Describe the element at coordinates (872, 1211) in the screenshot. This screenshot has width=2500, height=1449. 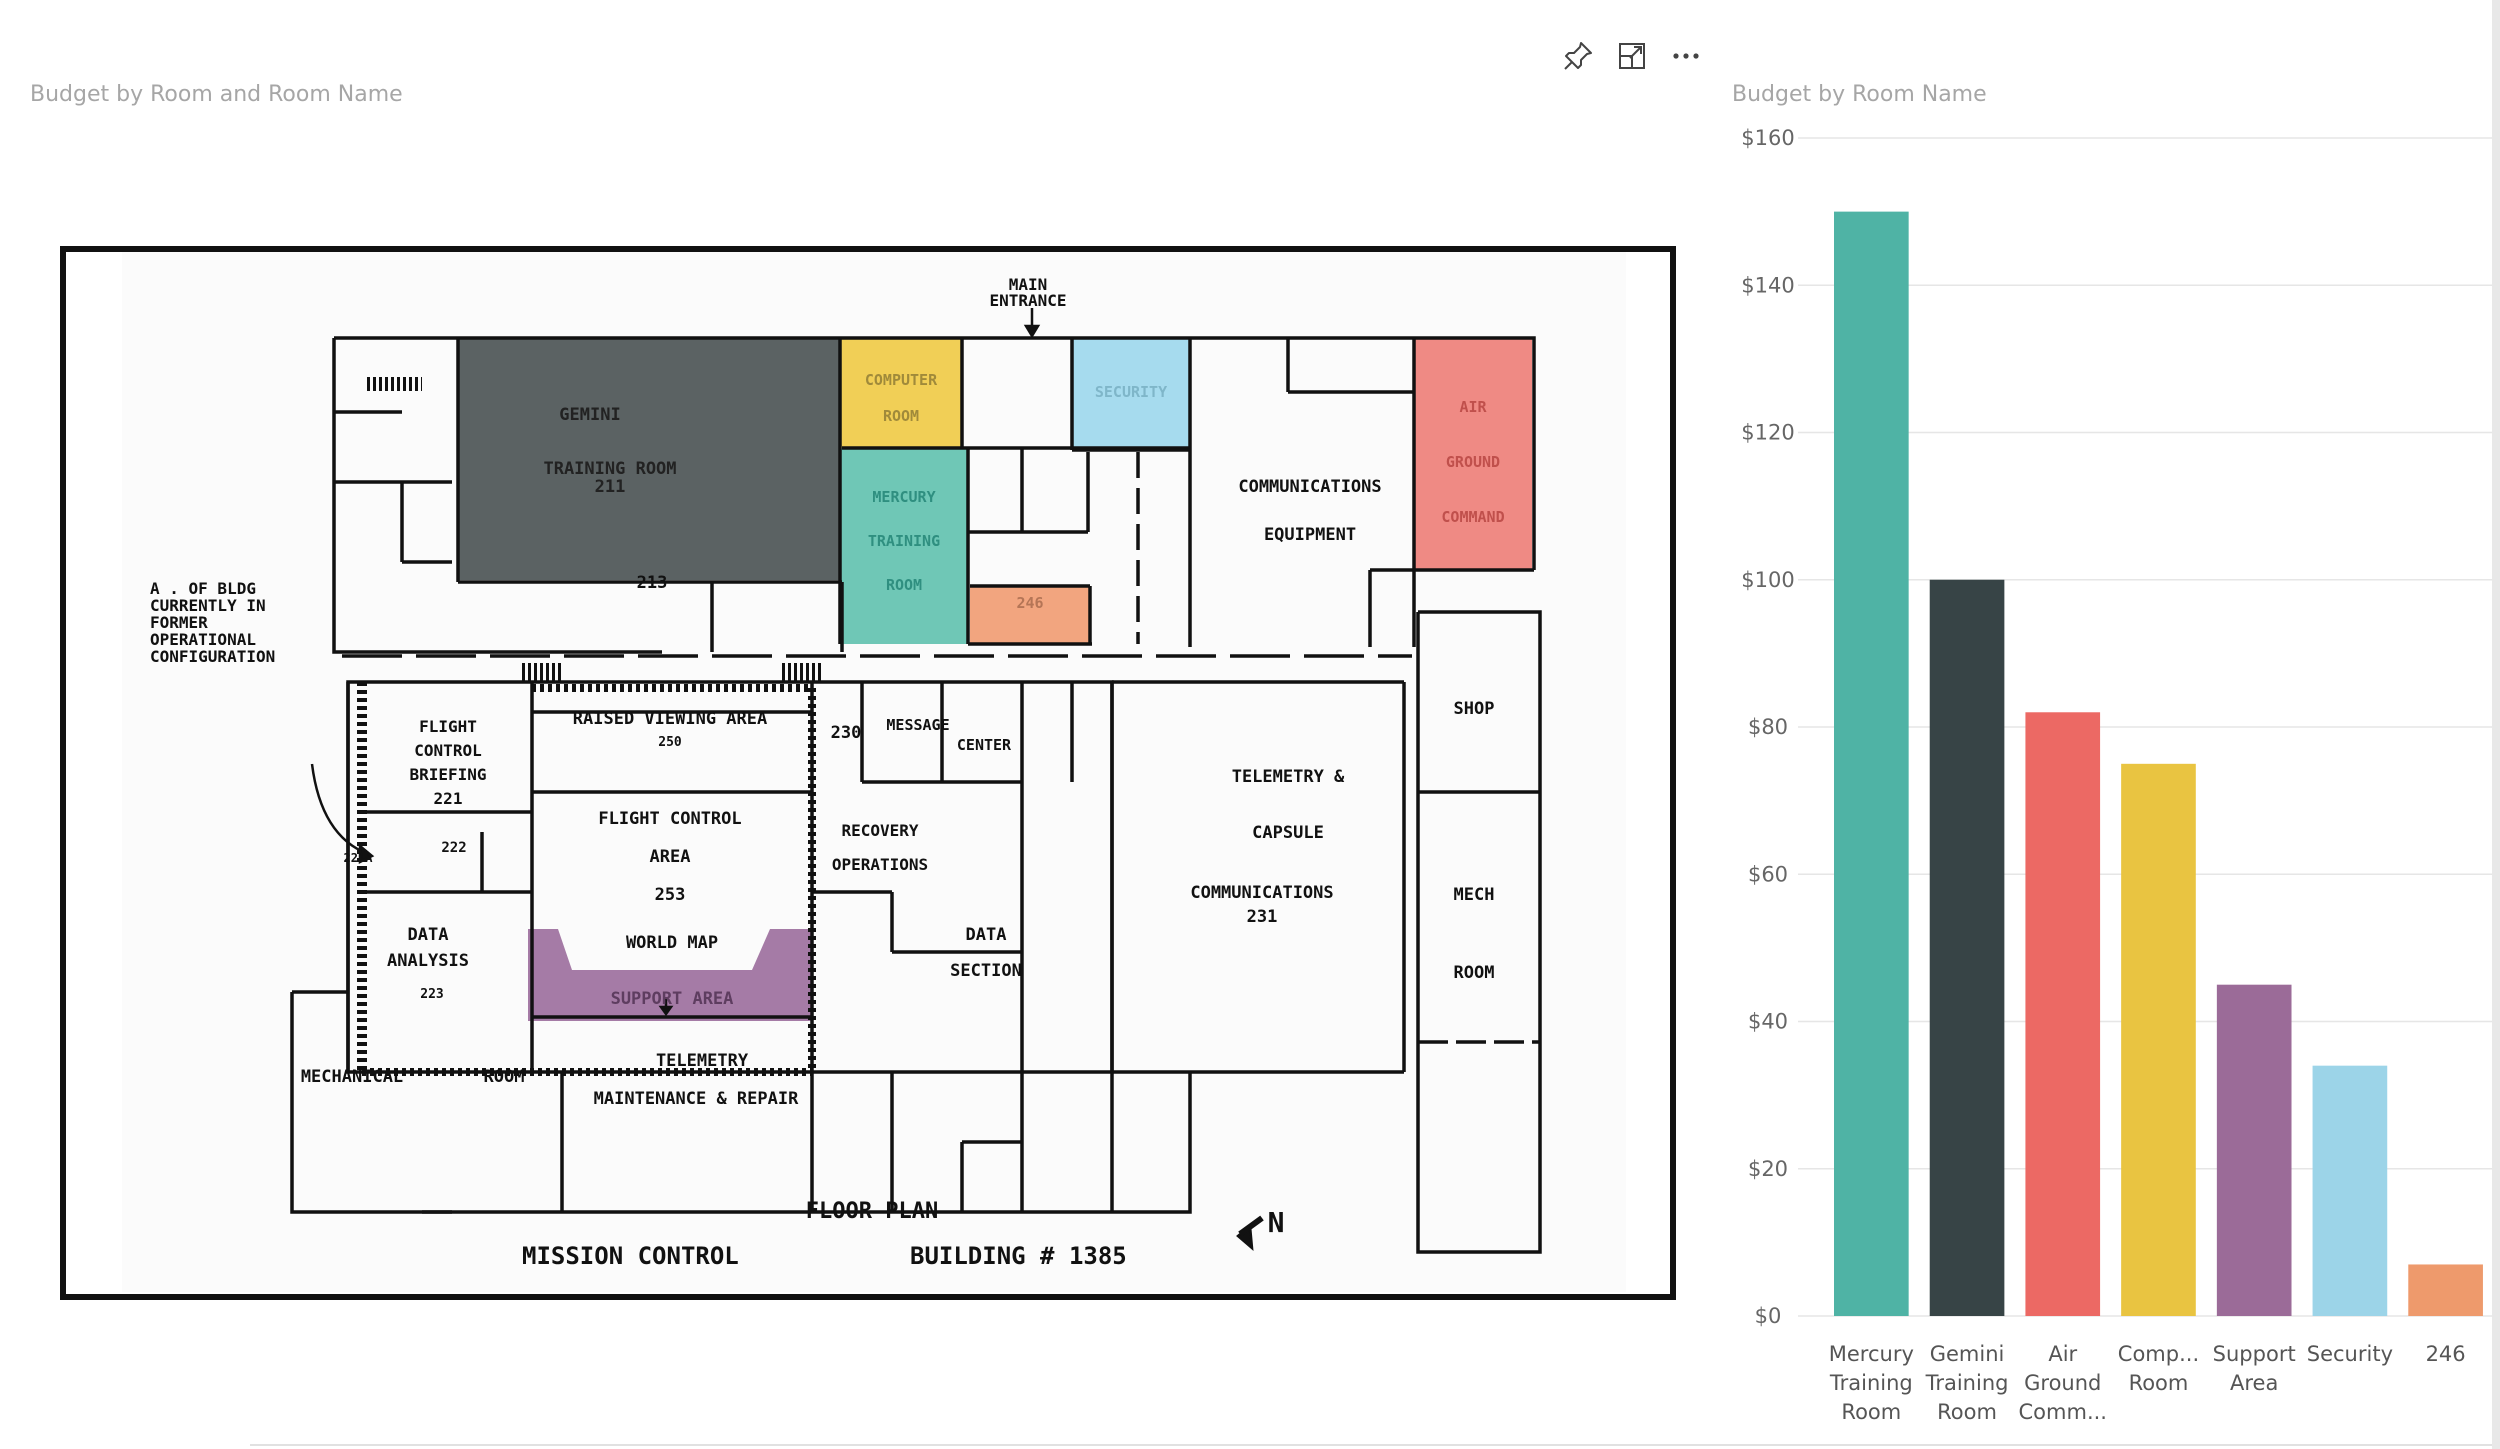
I see `floor-plan-caption-title-line-0: FLOOR PLAN` at that location.